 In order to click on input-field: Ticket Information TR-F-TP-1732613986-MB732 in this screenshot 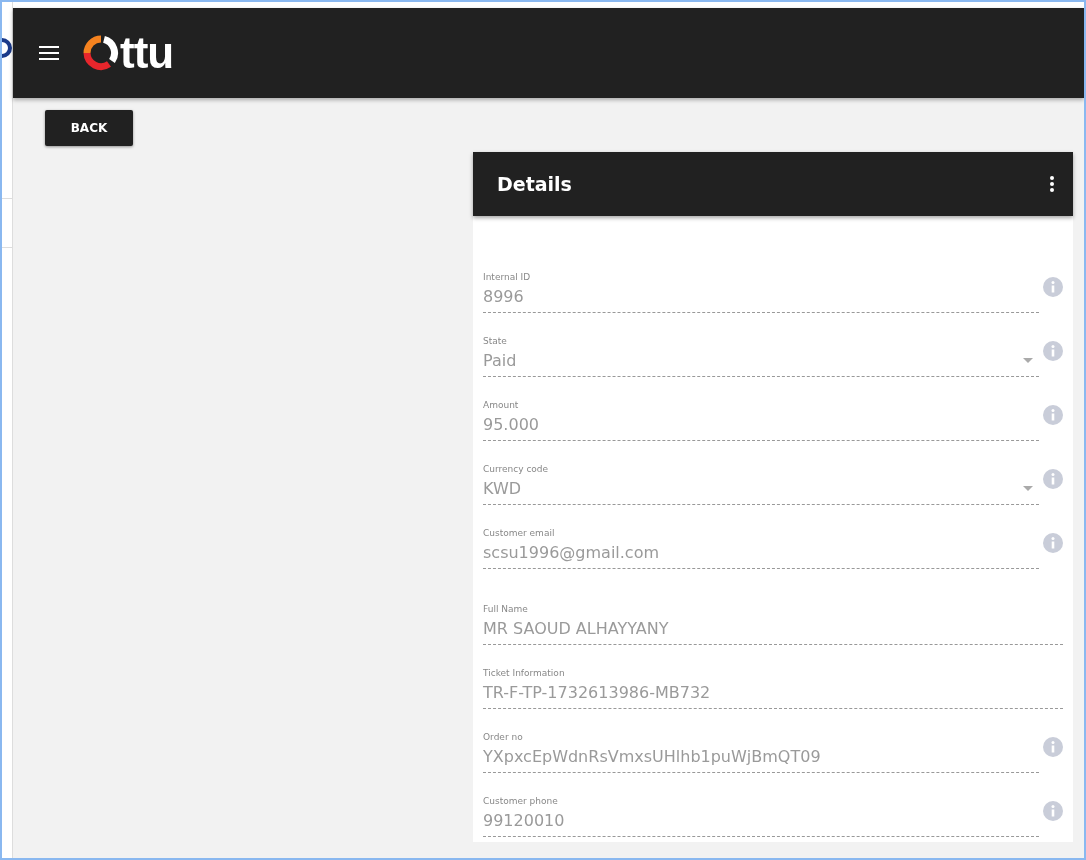, I will do `click(773, 680)`.